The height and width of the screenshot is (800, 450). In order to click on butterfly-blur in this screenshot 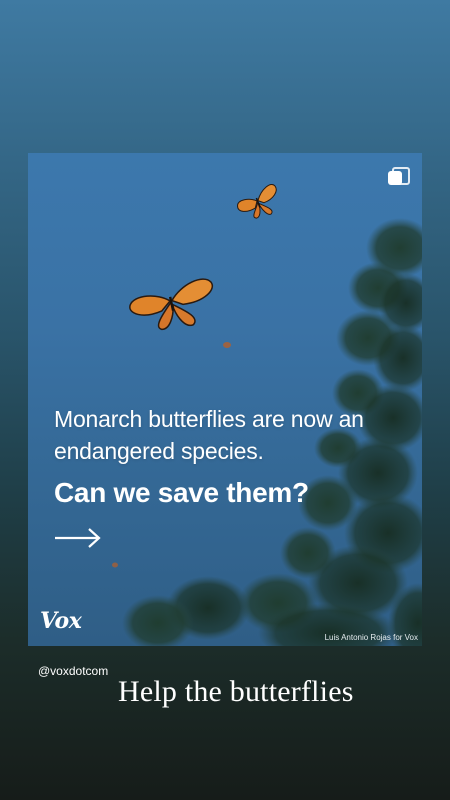, I will do `click(227, 345)`.